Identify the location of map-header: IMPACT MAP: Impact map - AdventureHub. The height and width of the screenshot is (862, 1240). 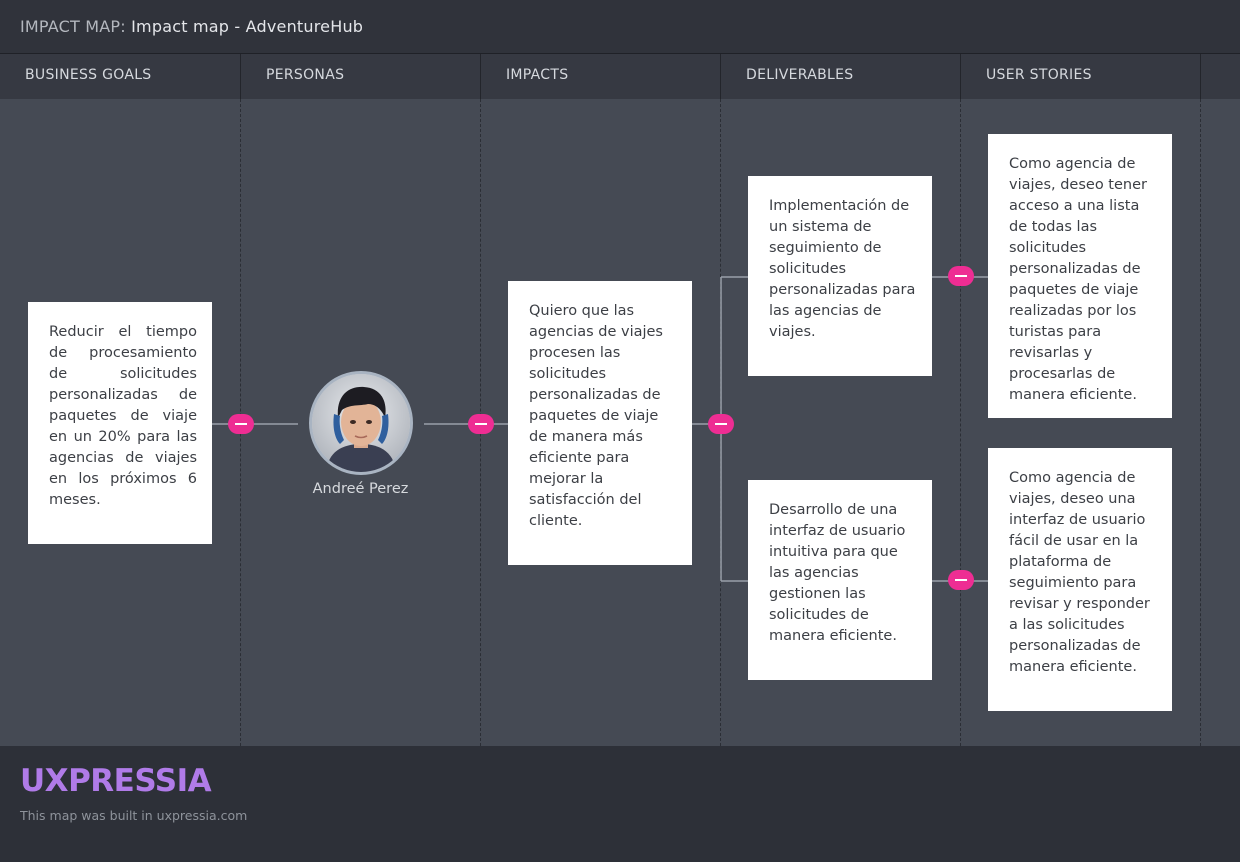
(620, 27).